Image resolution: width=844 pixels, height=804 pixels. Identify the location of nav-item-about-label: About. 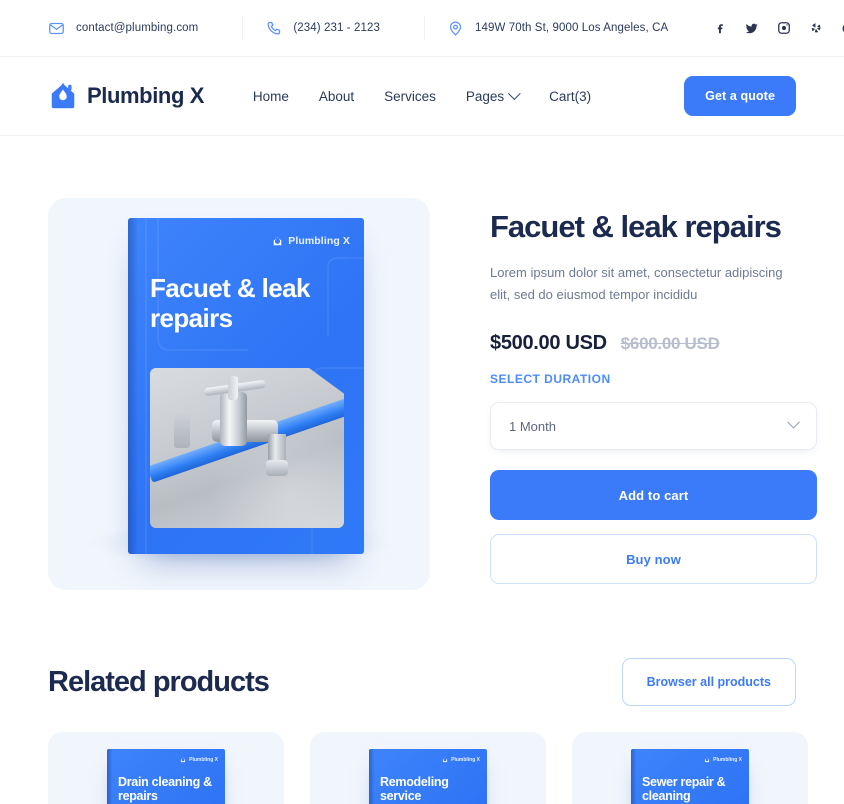
(336, 96).